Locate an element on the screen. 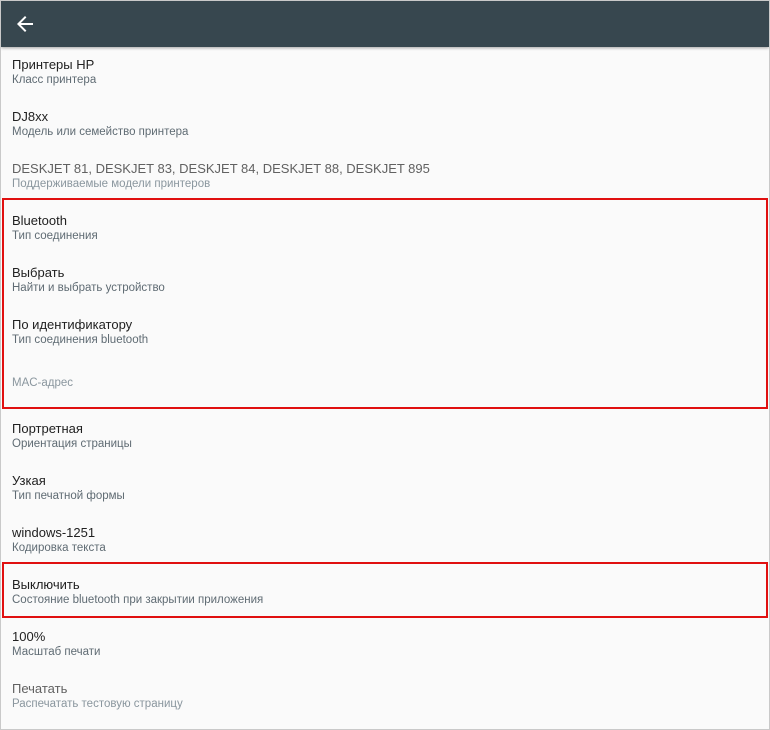  back-button is located at coordinates (25, 24).